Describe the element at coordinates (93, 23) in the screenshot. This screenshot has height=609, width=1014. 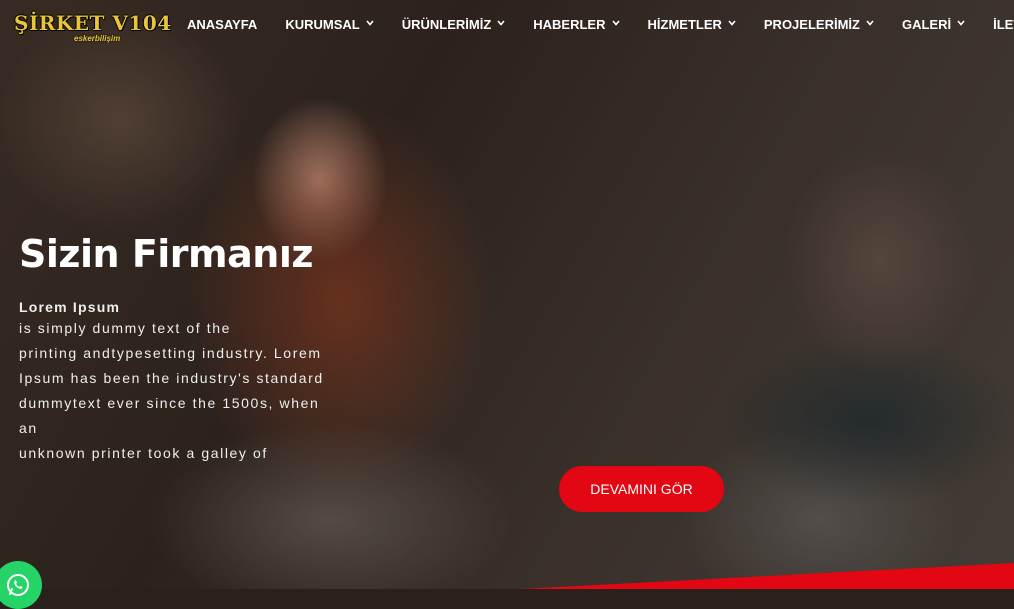
I see `logo-name: ŞİRKET V104` at that location.